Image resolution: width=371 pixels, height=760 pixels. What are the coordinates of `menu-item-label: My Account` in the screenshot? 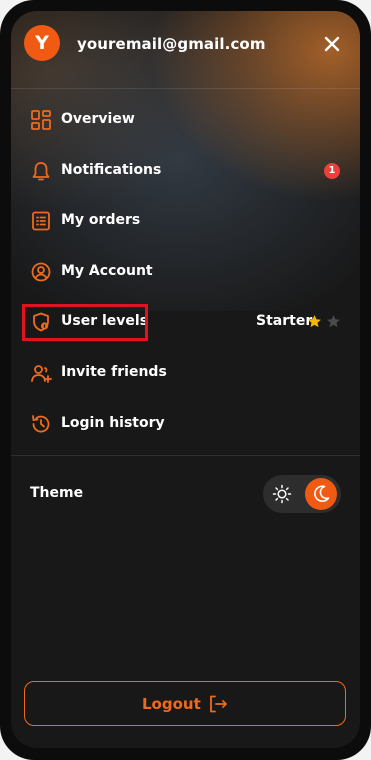 It's located at (107, 271).